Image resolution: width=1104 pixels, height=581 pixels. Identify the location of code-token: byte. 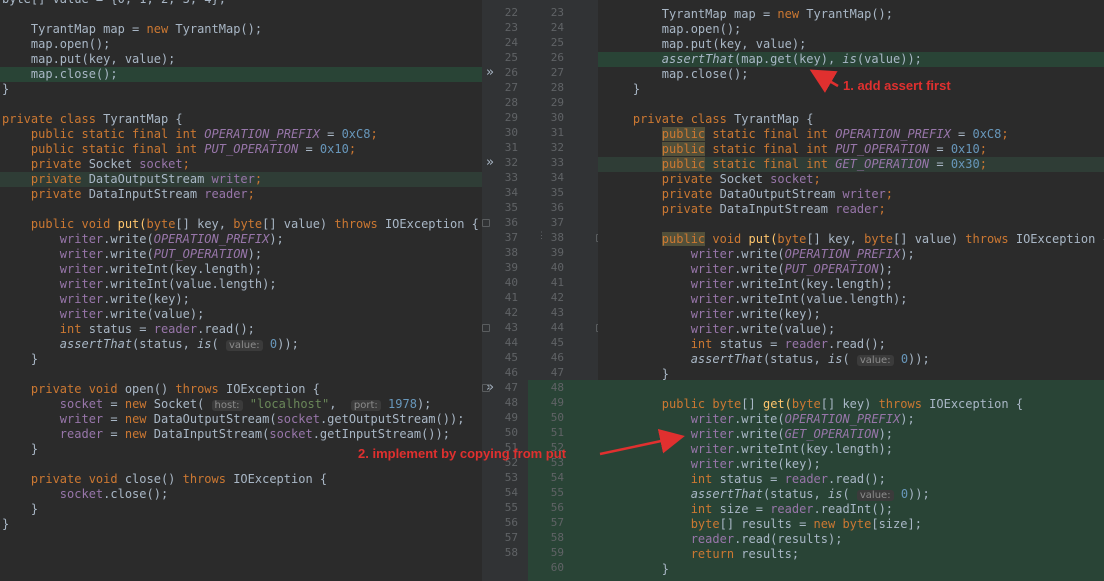
(857, 524).